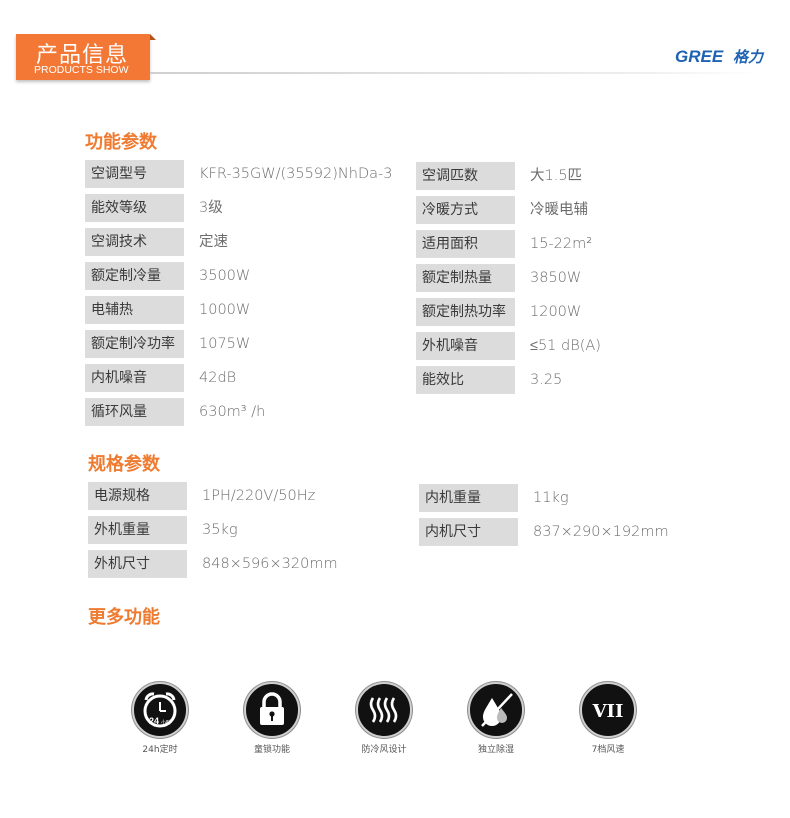  Describe the element at coordinates (468, 498) in the screenshot. I see `spec-label: 内机重量` at that location.